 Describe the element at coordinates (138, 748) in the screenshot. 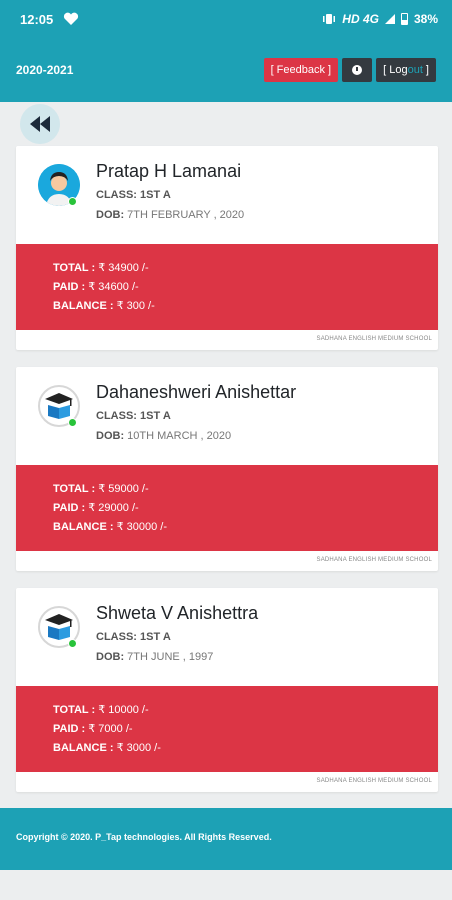

I see `balance-value: ₹ 3000 /-` at that location.